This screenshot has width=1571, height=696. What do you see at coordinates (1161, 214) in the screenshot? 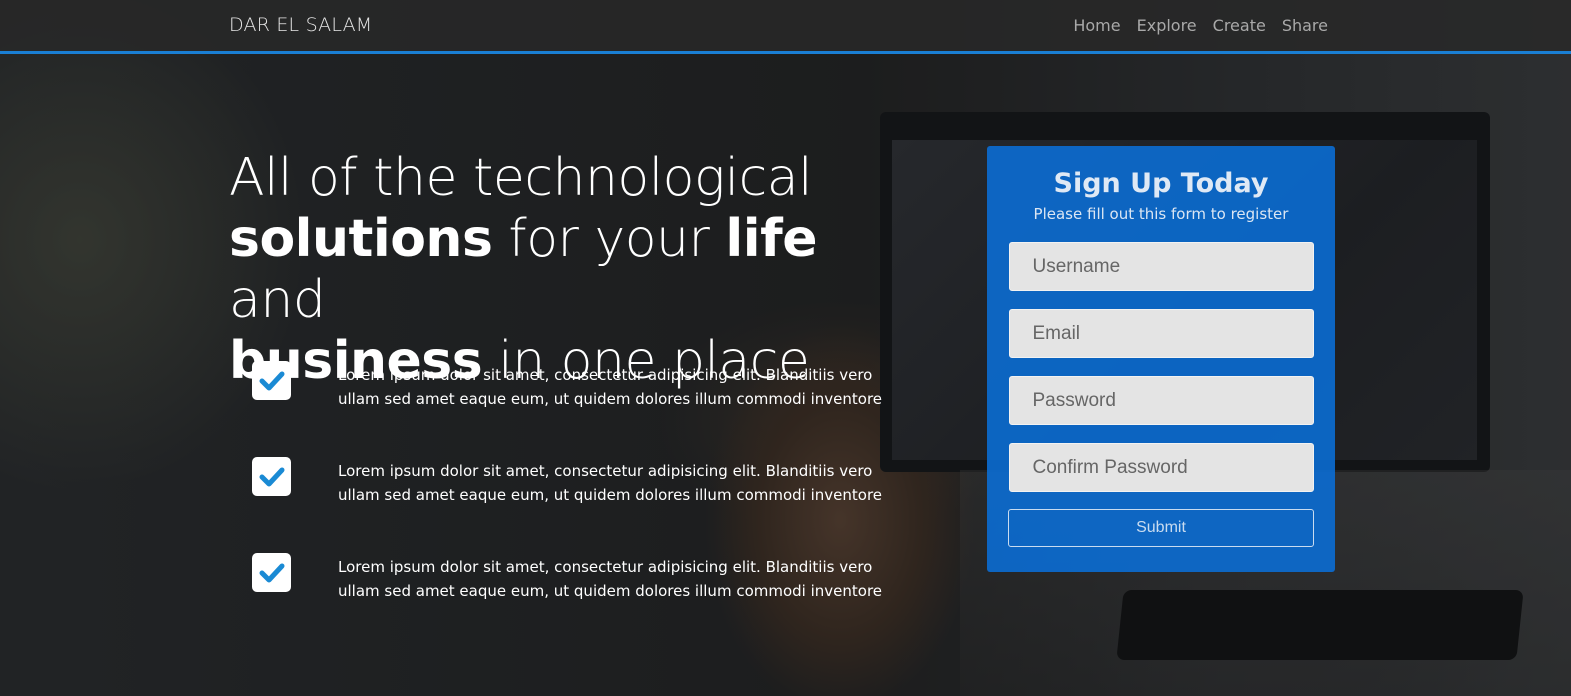
I see `signup-subtitle: Please fill out this form to register` at bounding box center [1161, 214].